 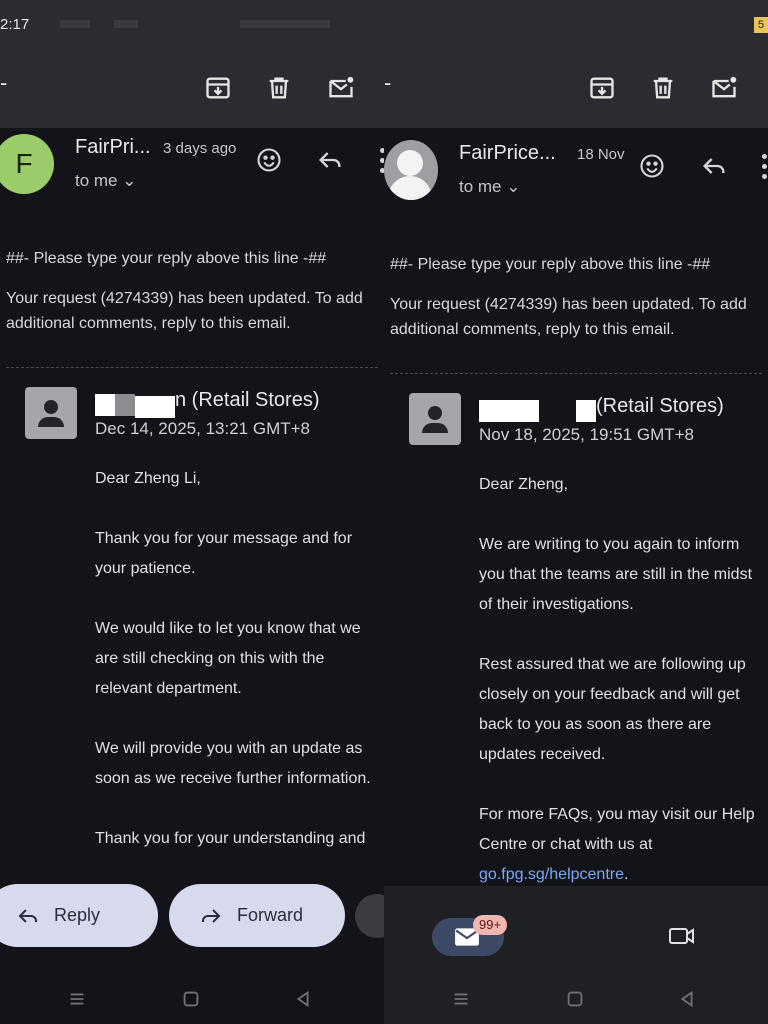 I want to click on reply-actions: Reply Forward, so click(x=192, y=920).